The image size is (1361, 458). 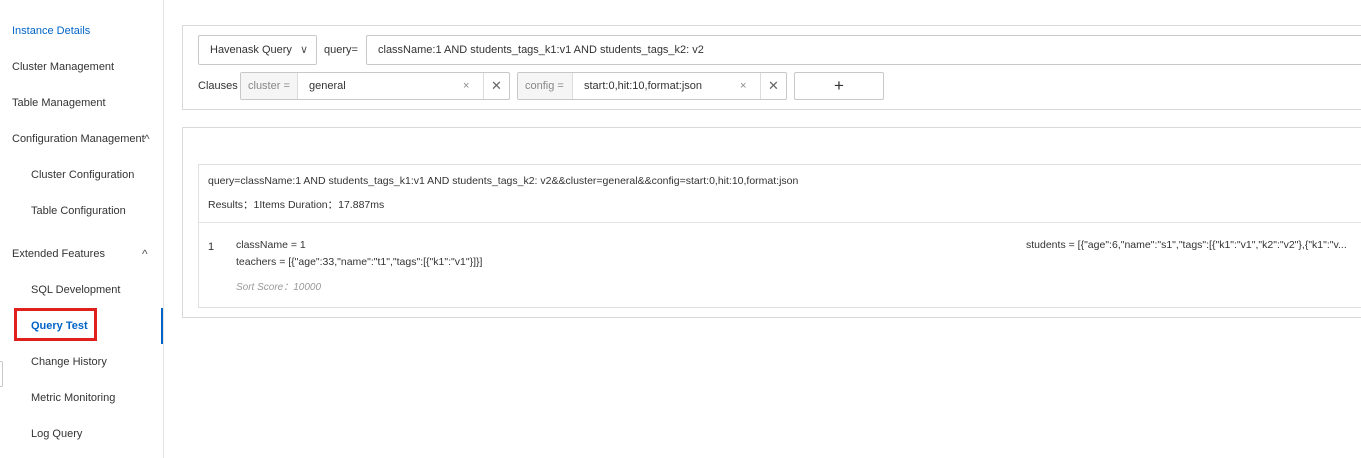 What do you see at coordinates (81, 103) in the screenshot?
I see `sidebar-item-table-management: Table Management` at bounding box center [81, 103].